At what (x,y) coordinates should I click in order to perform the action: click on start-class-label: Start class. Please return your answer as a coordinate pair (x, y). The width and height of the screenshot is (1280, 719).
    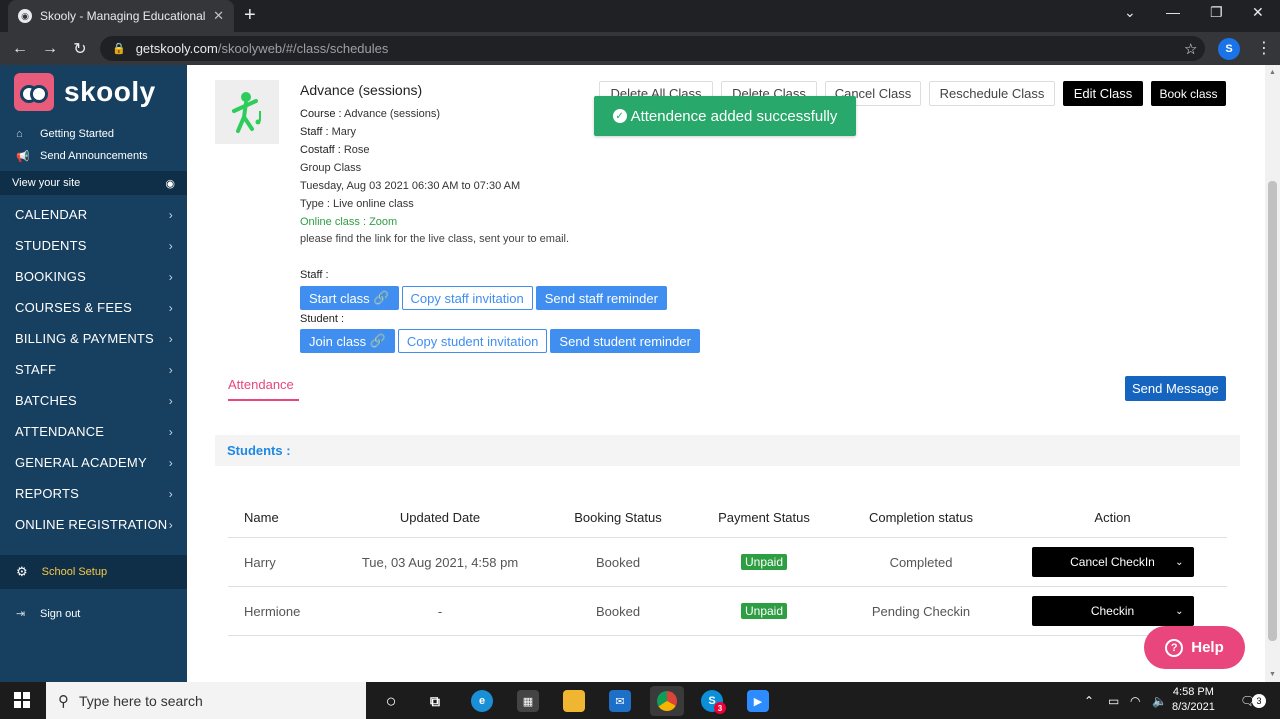
    Looking at the image, I should click on (339, 298).